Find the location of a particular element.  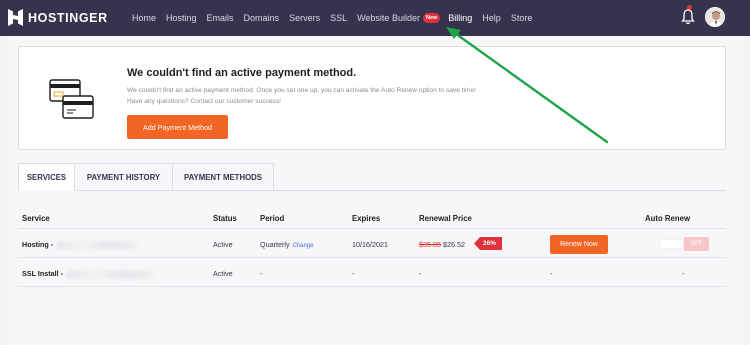

nav-billing: Billing is located at coordinates (460, 18).